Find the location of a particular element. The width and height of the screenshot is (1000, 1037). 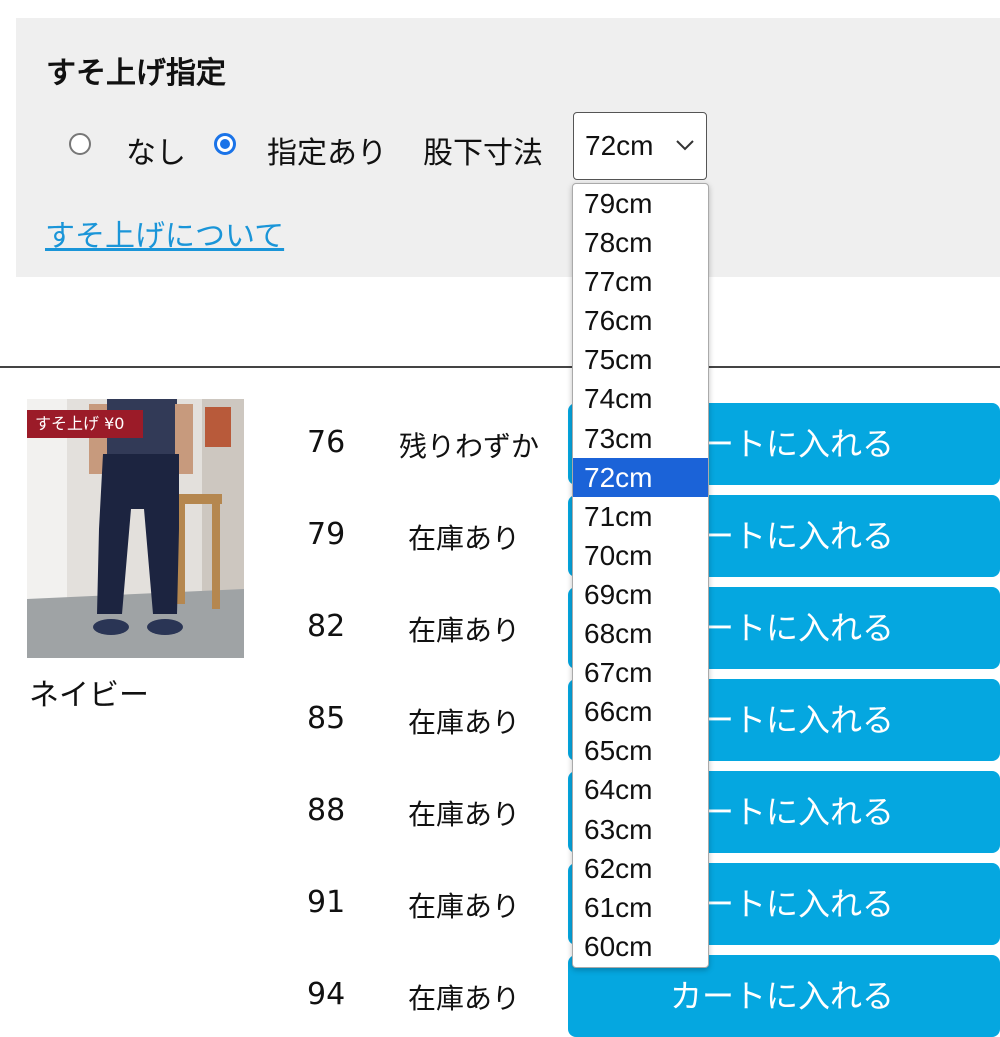

dropdown-option: 75cm is located at coordinates (640, 359).